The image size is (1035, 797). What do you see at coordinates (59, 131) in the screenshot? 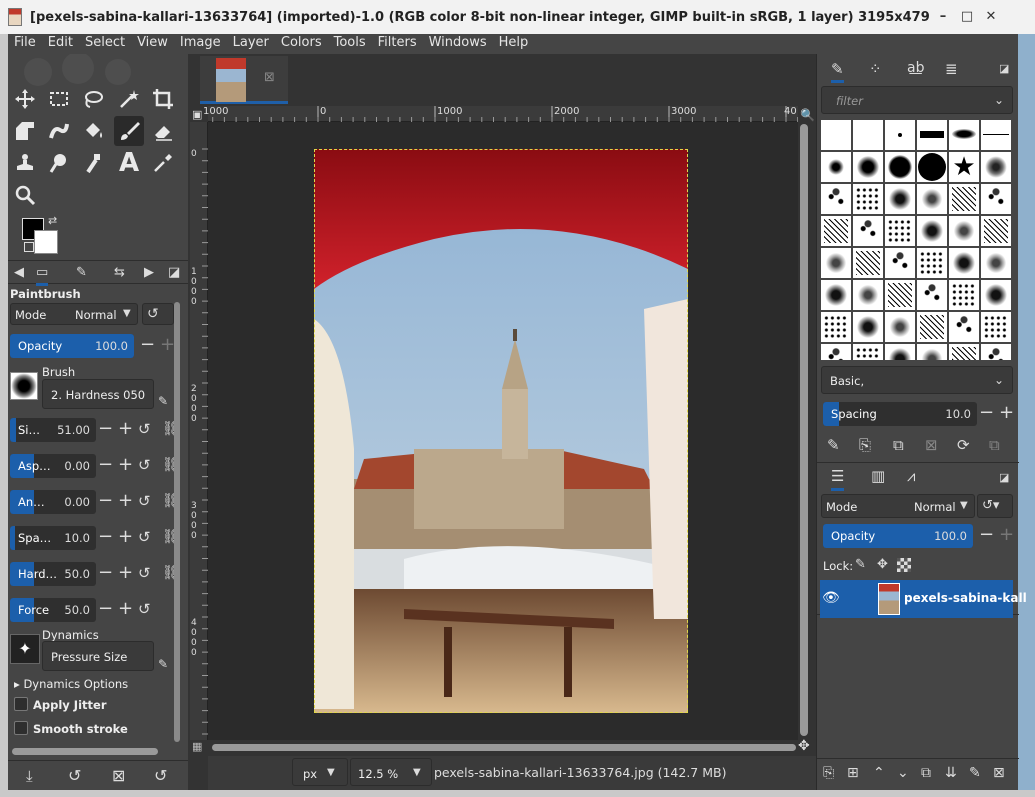
I see `warp-transform-icon` at bounding box center [59, 131].